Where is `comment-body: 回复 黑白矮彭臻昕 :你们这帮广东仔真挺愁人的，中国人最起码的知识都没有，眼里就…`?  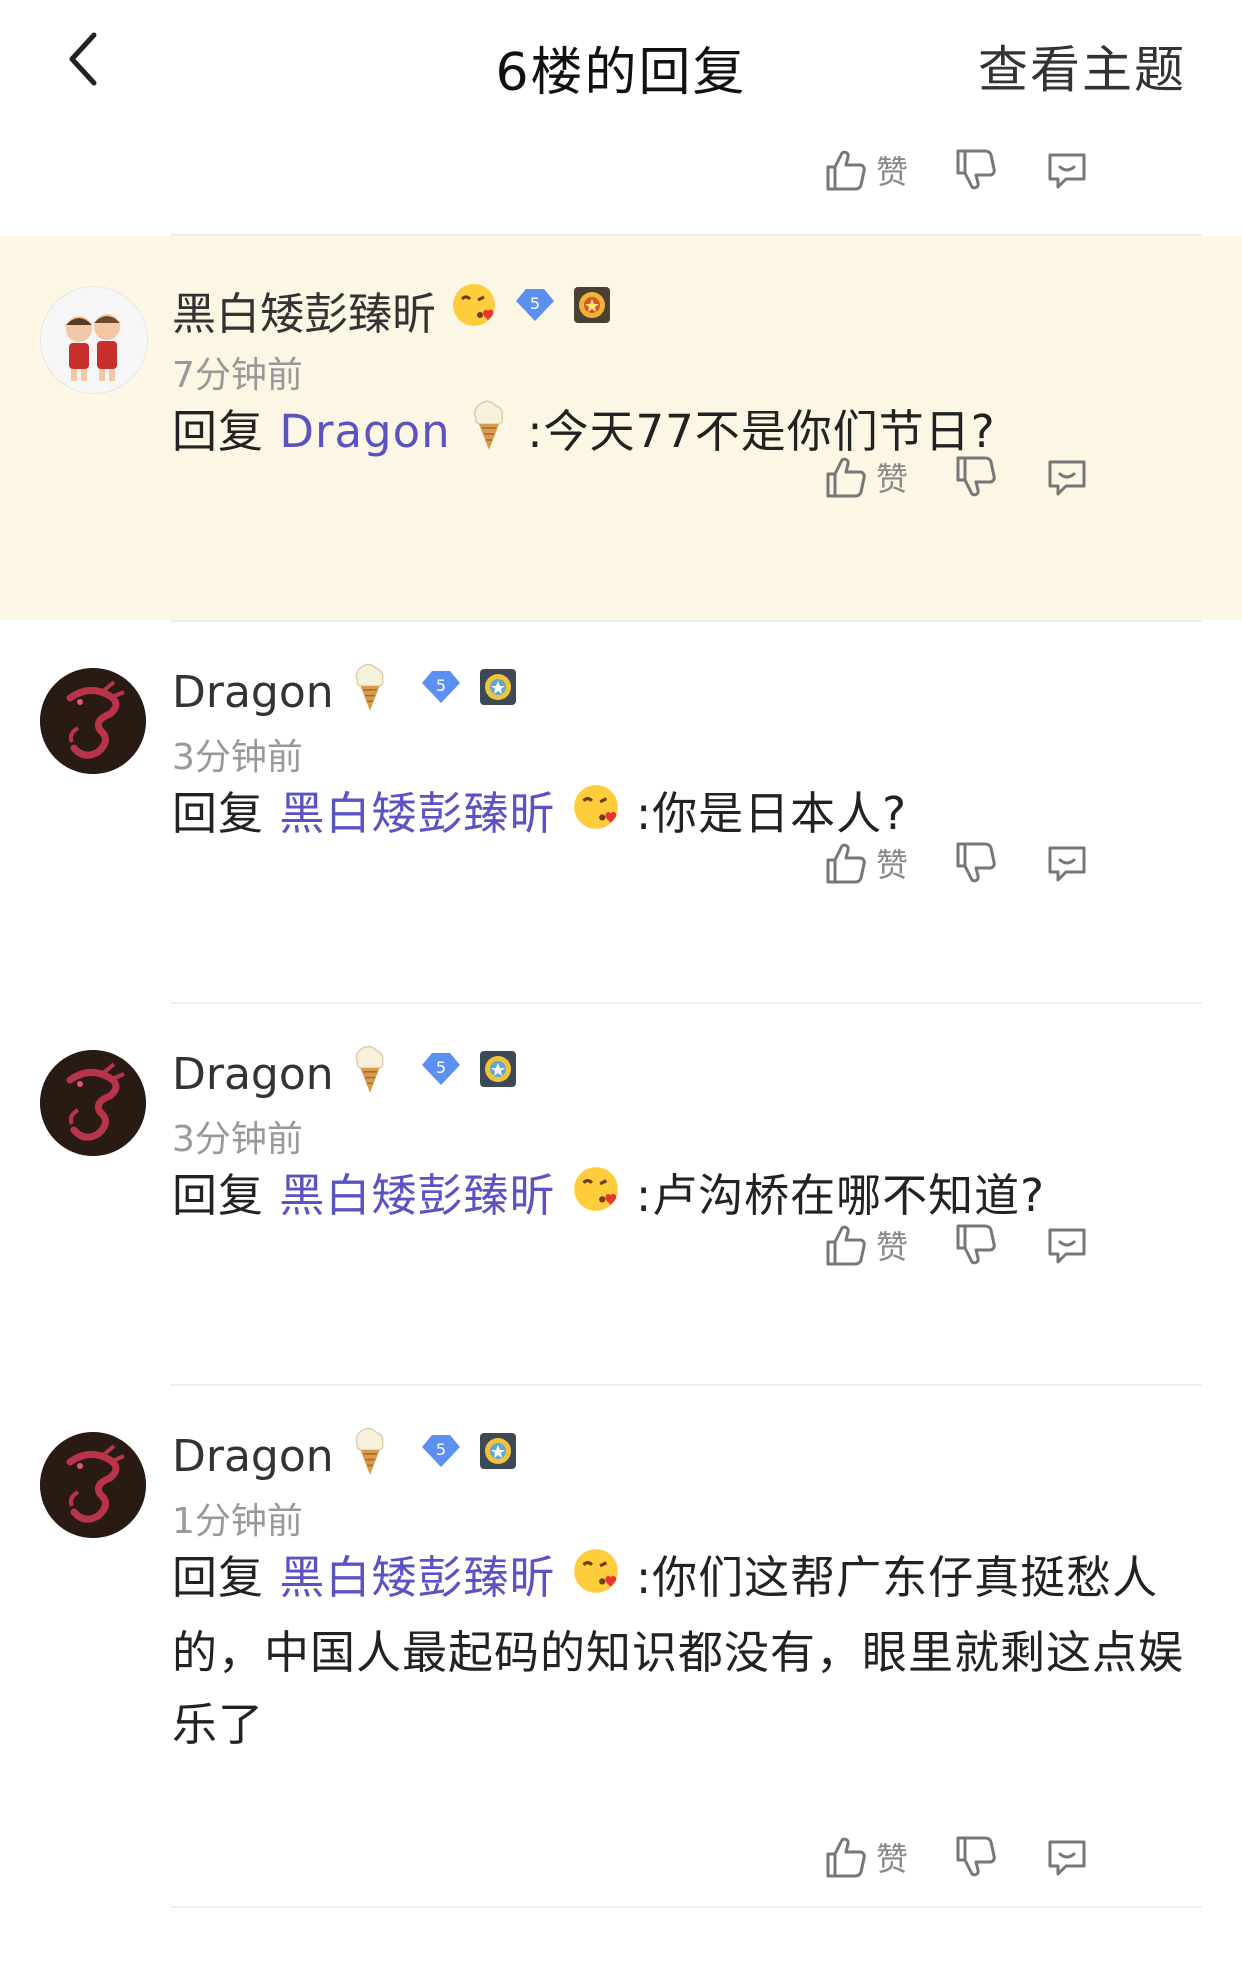 comment-body: 回复 黑白矮彭臻昕 :你们这帮广东仔真挺愁人的，中国人最起码的知识都没有，眼里就… is located at coordinates (687, 1651).